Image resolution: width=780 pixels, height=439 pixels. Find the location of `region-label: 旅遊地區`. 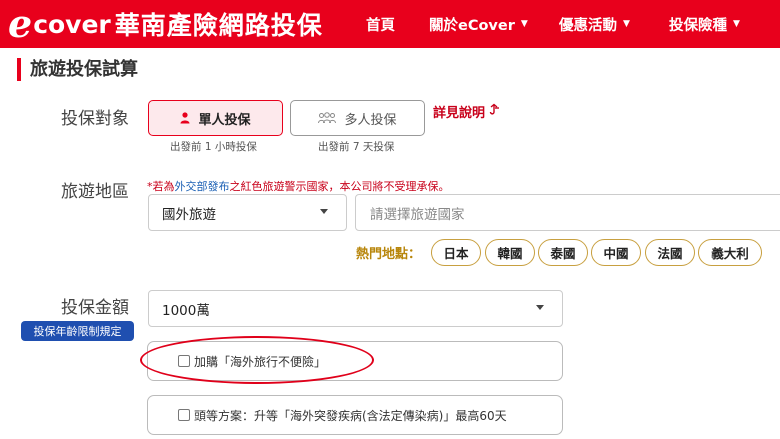

region-label: 旅遊地區 is located at coordinates (95, 192).